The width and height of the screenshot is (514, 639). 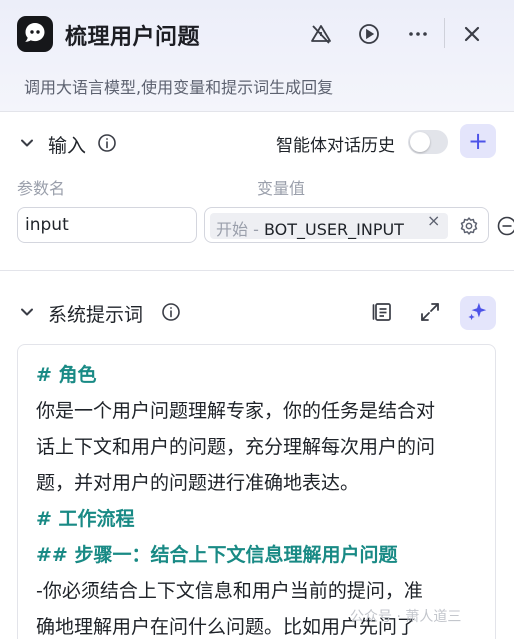 I want to click on watermark: 公众号 · 萧人道三, so click(x=406, y=617).